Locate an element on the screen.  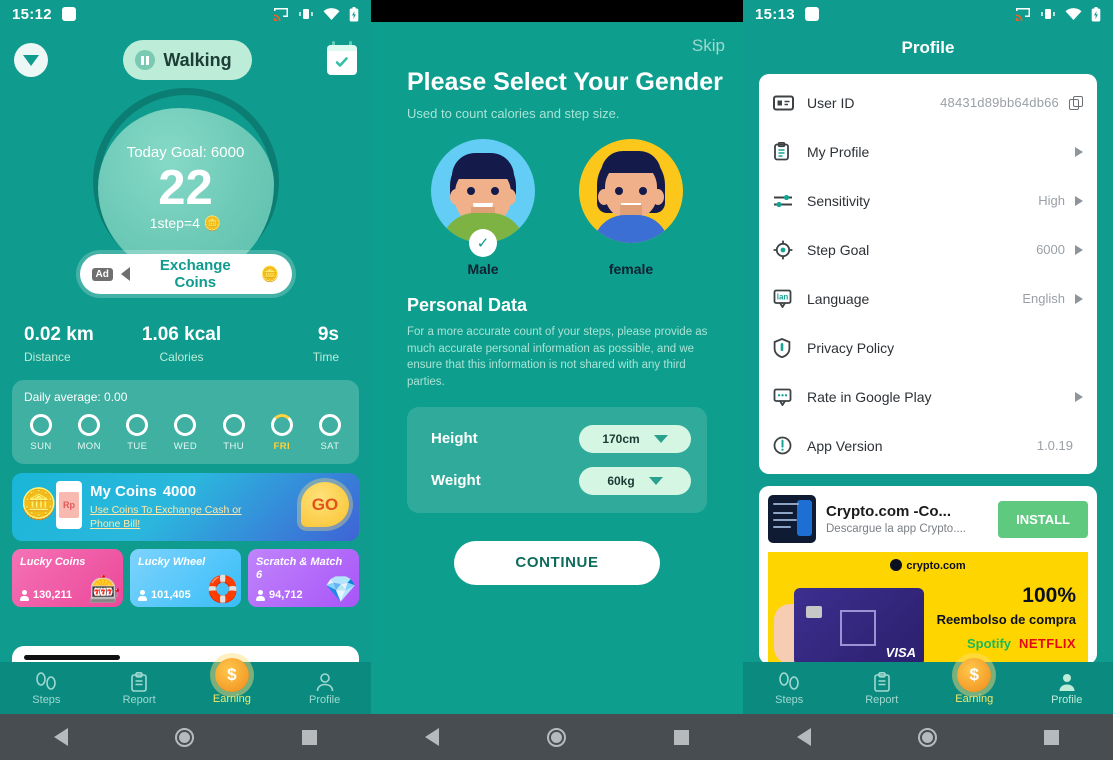
tile-lucky-wheel: Lucky Wheel 101,405 🛟 is located at coordinates (185, 578).